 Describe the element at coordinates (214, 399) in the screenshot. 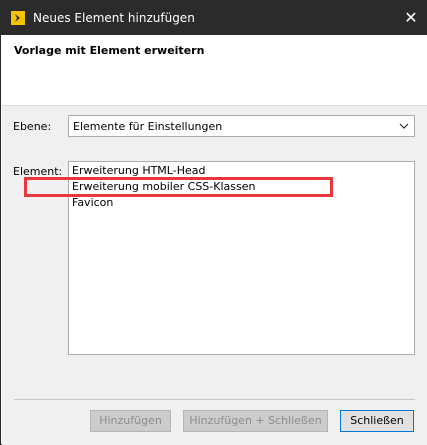

I see `divider` at that location.